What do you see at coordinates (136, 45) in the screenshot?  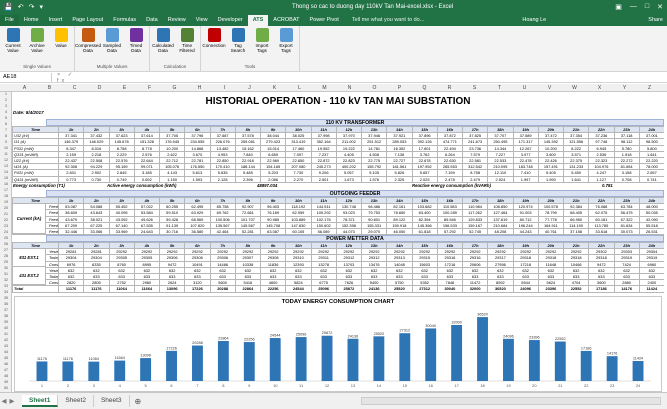 I see `timed-data-button: Timed Data` at bounding box center [136, 45].